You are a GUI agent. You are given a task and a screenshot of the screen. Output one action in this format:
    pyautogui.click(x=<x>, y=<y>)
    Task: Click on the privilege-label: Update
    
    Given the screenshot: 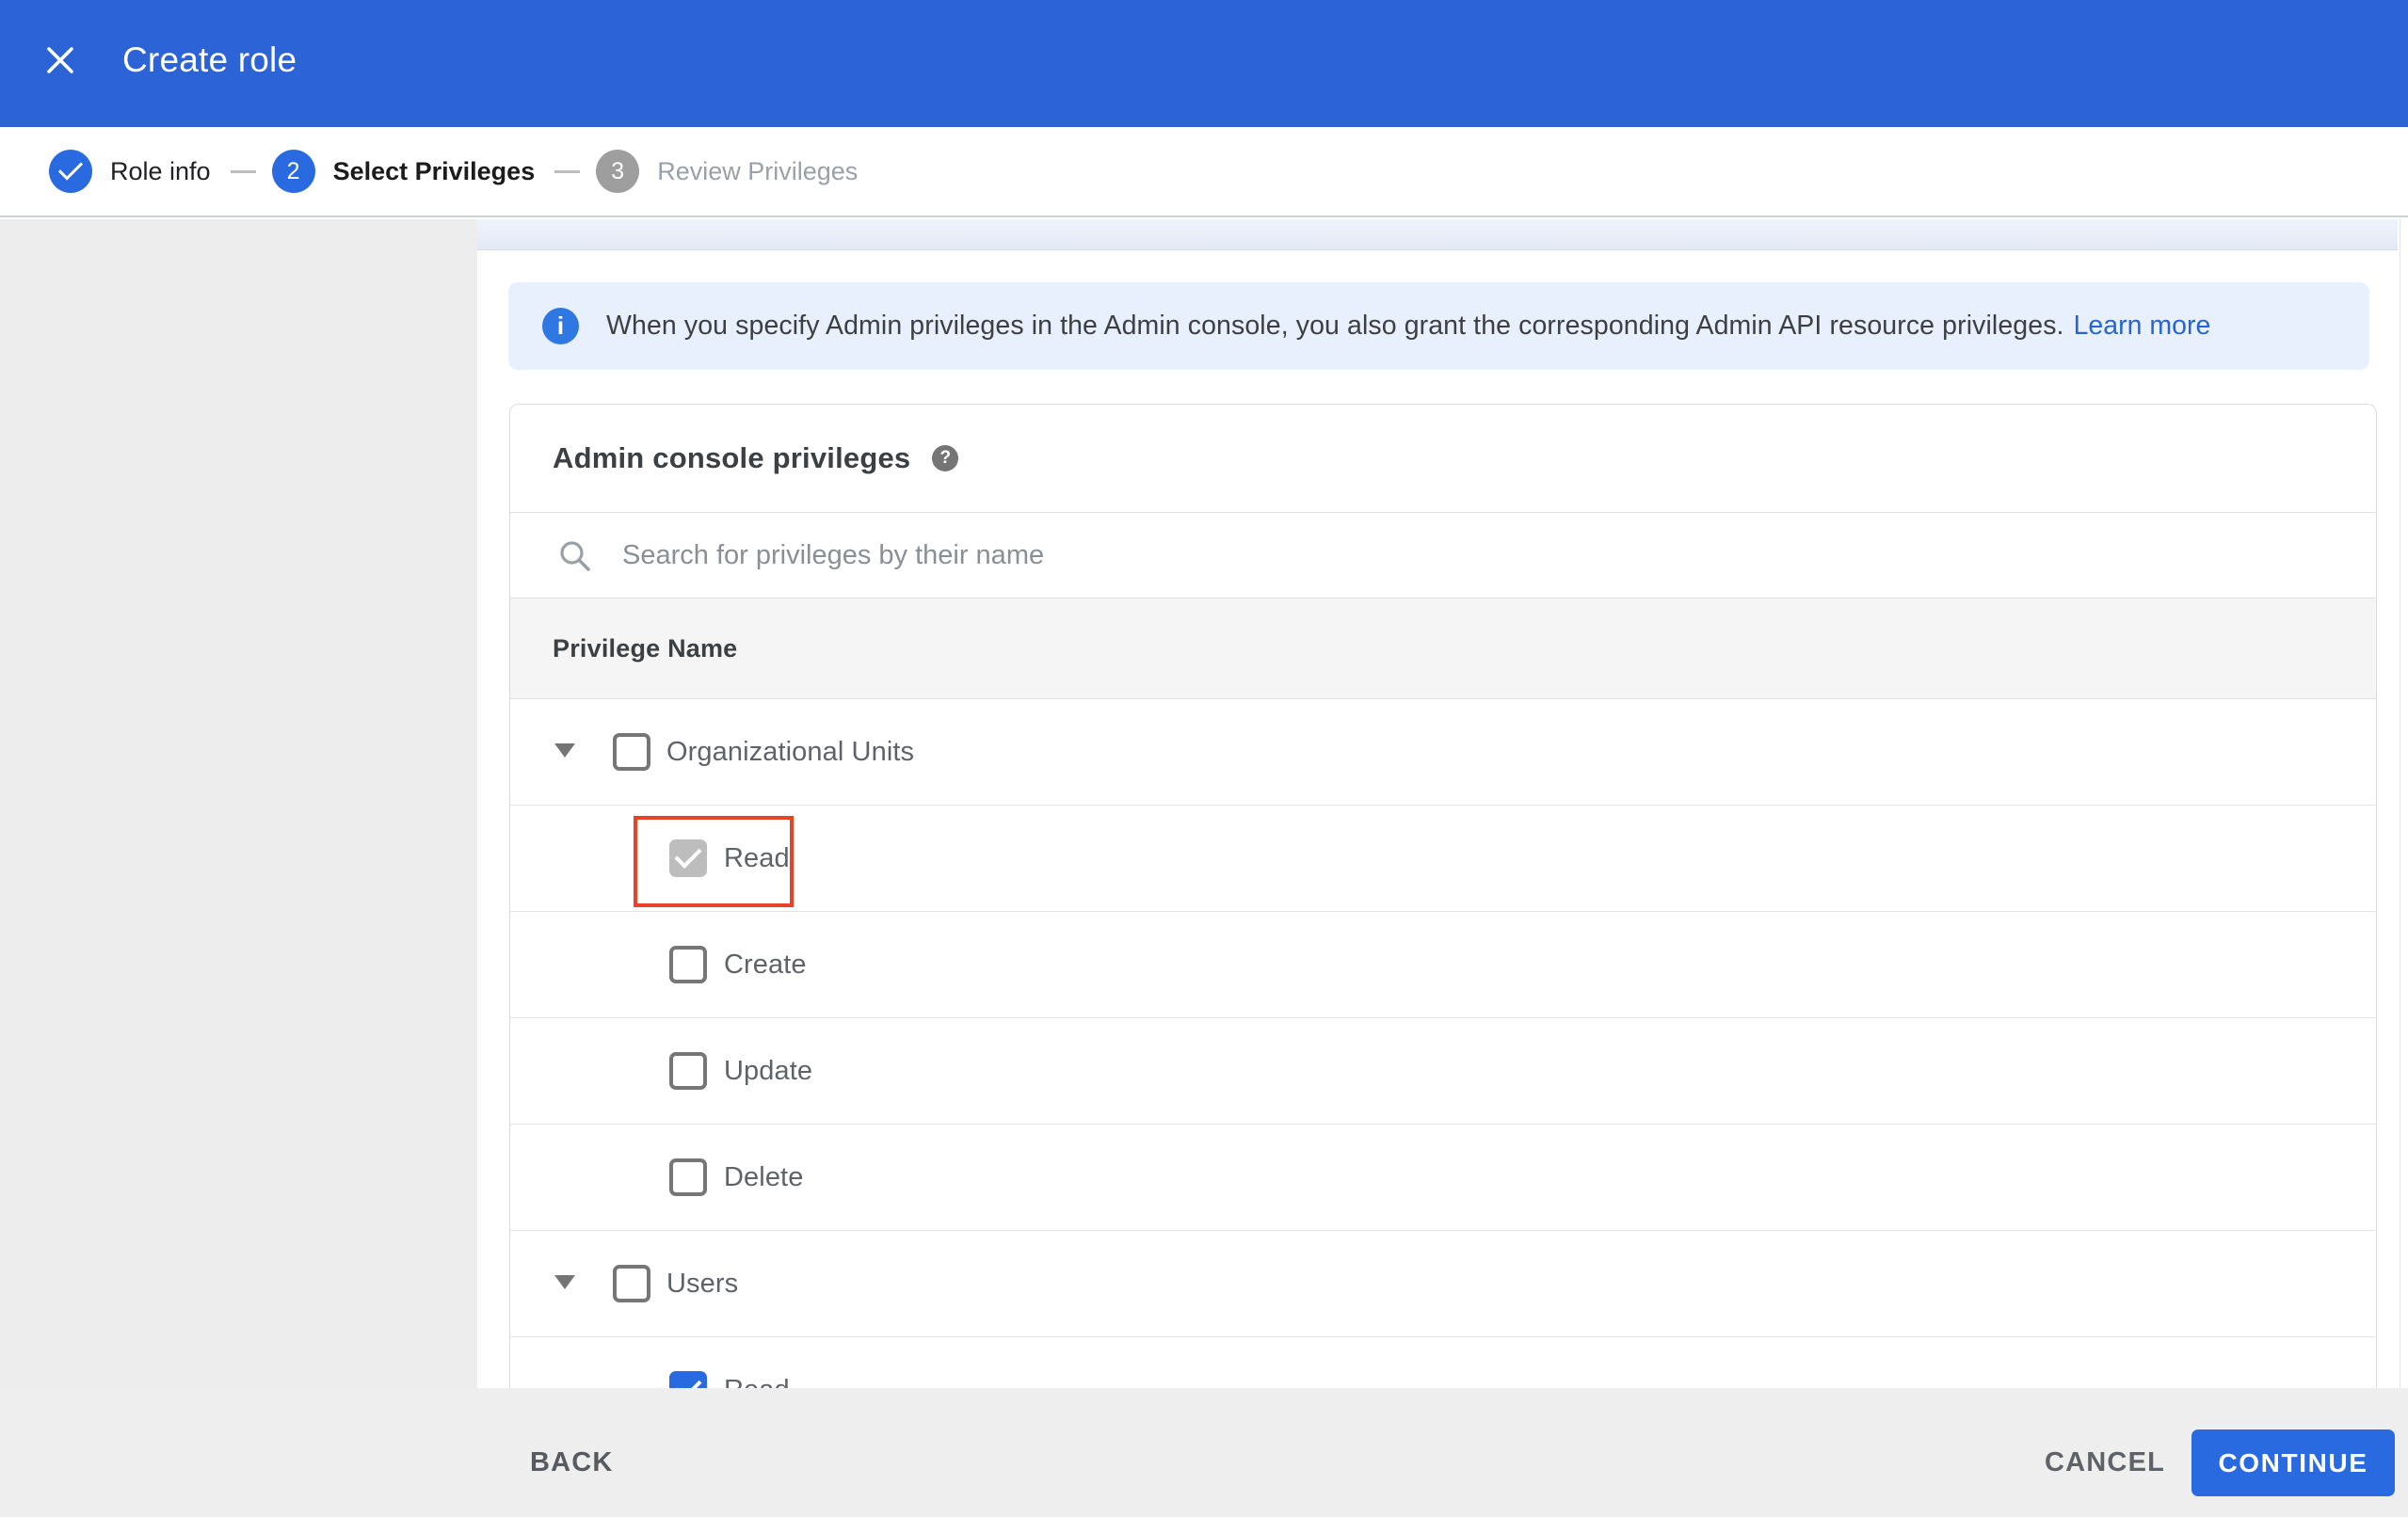 What is the action you would take?
    pyautogui.click(x=768, y=1071)
    